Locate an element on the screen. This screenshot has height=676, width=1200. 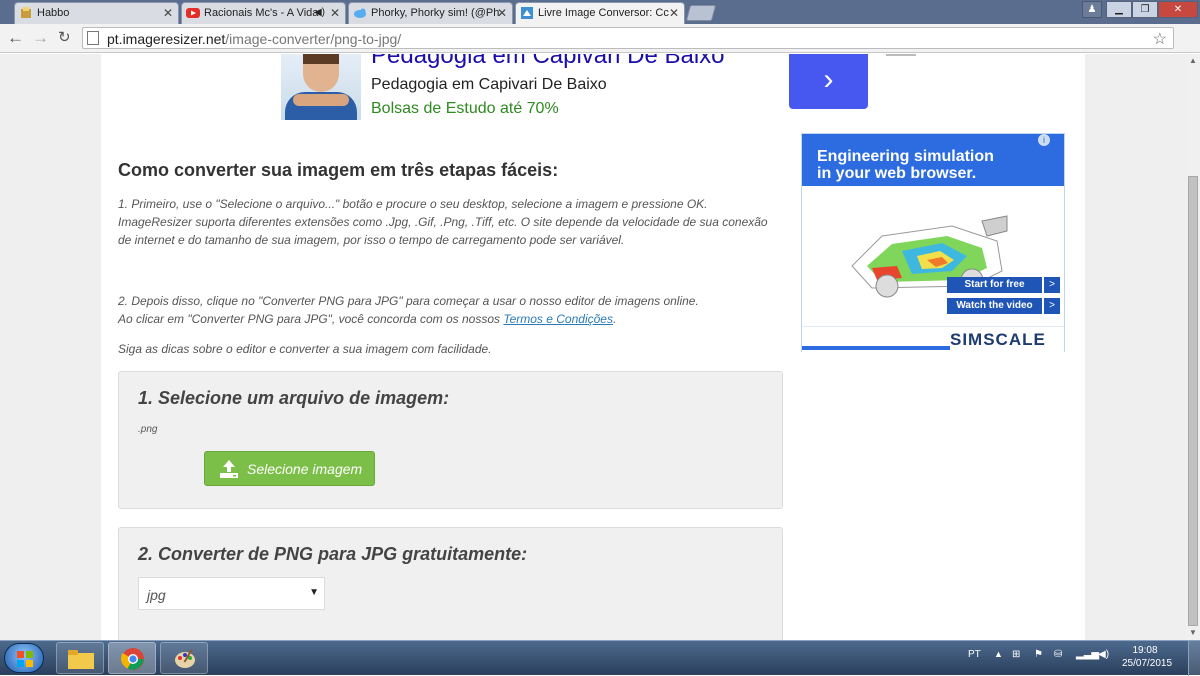
paint-taskbar-button is located at coordinates (184, 658).